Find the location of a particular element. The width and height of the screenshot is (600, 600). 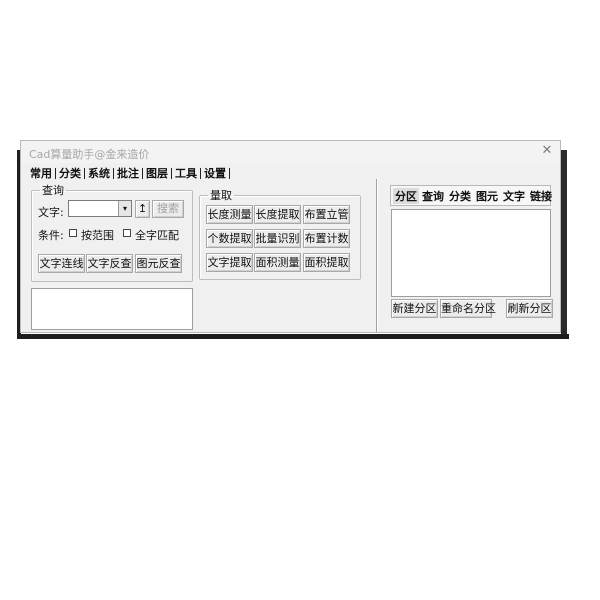

menu-bar: 常用 分类 系统 批注 图层 工具 设置 is located at coordinates (129, 173).